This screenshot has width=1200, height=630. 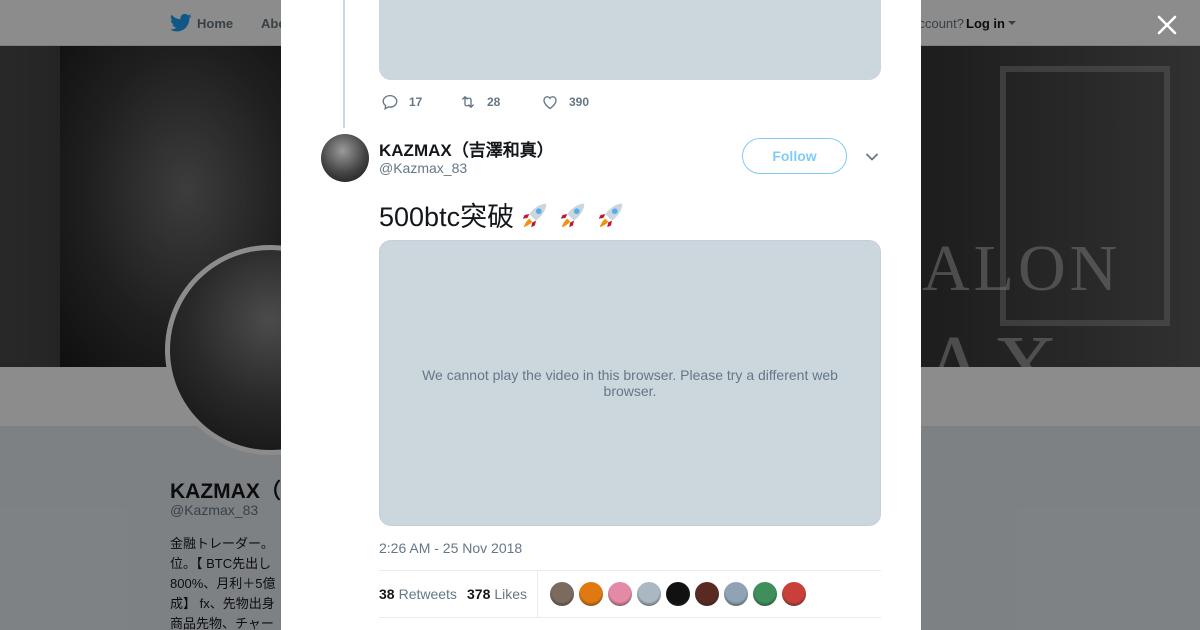 I want to click on follow-button: Follow, so click(x=794, y=156).